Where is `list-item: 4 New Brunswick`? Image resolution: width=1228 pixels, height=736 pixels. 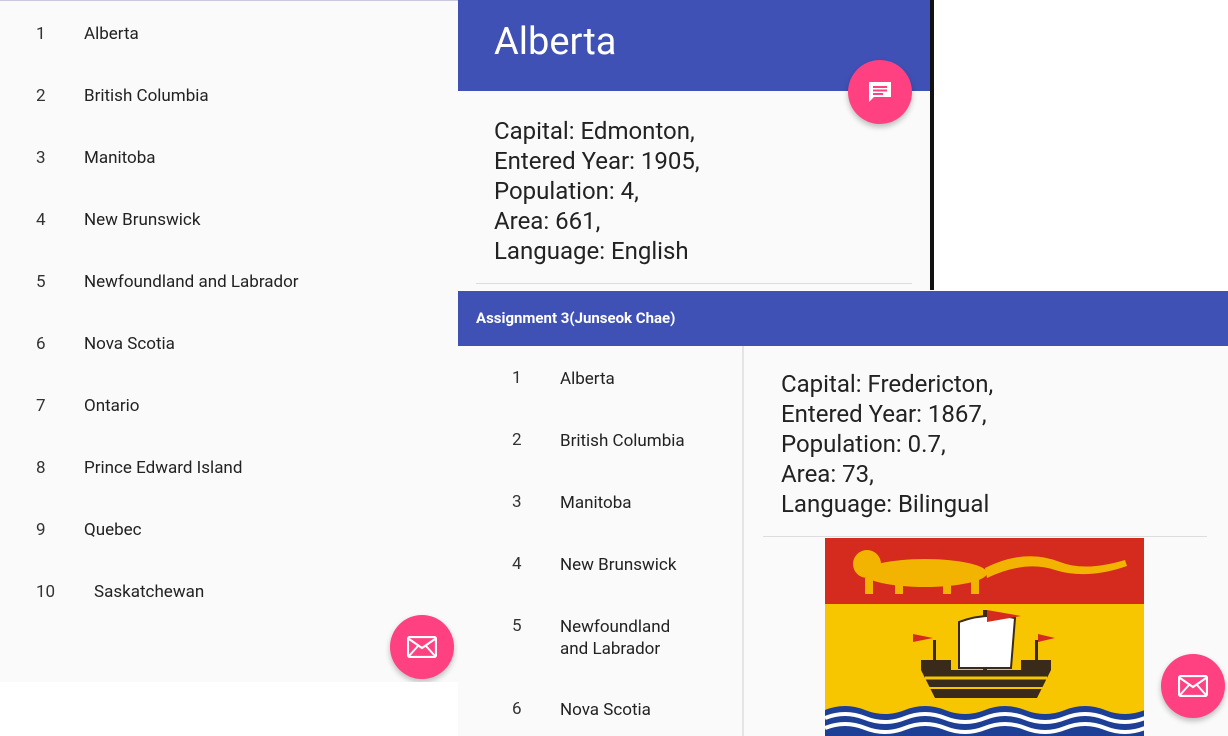
list-item: 4 New Brunswick is located at coordinates (229, 219).